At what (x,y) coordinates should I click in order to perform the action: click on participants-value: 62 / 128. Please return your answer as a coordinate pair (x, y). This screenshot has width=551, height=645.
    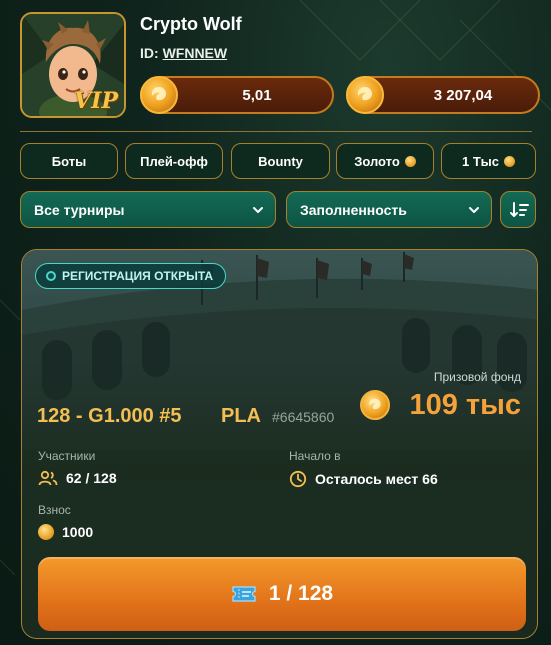
    Looking at the image, I should click on (77, 478).